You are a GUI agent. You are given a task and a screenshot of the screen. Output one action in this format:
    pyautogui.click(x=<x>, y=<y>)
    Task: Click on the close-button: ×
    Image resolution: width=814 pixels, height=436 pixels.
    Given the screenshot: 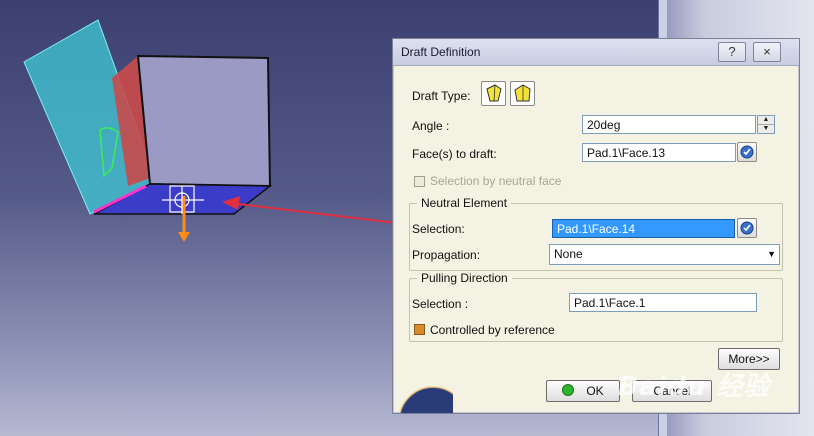 What is the action you would take?
    pyautogui.click(x=767, y=52)
    